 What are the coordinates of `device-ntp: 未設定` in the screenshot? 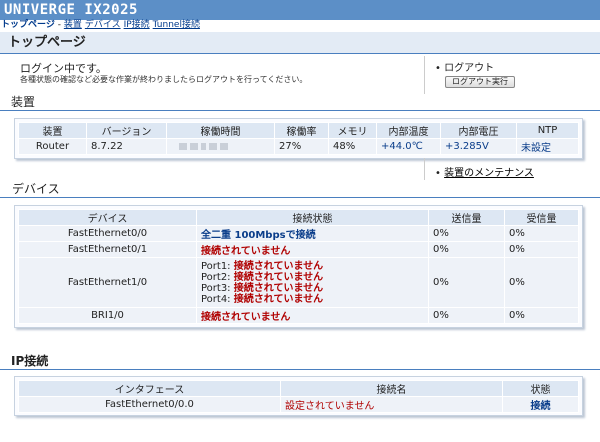 It's located at (547, 146).